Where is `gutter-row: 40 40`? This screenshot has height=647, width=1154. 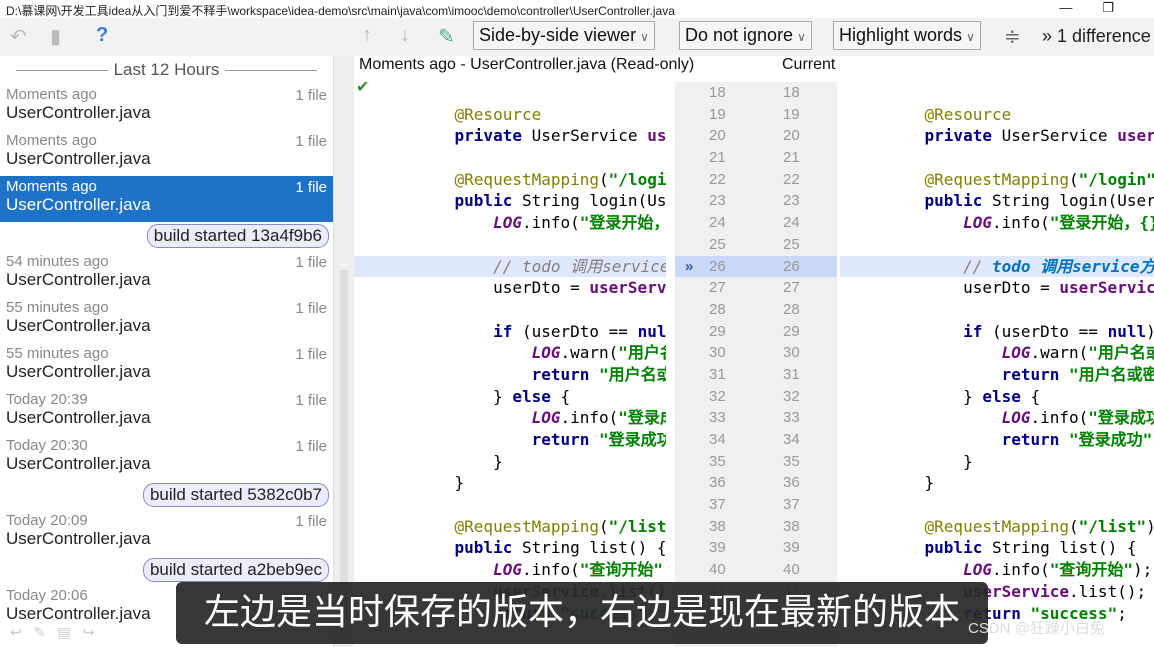 gutter-row: 40 40 is located at coordinates (756, 570).